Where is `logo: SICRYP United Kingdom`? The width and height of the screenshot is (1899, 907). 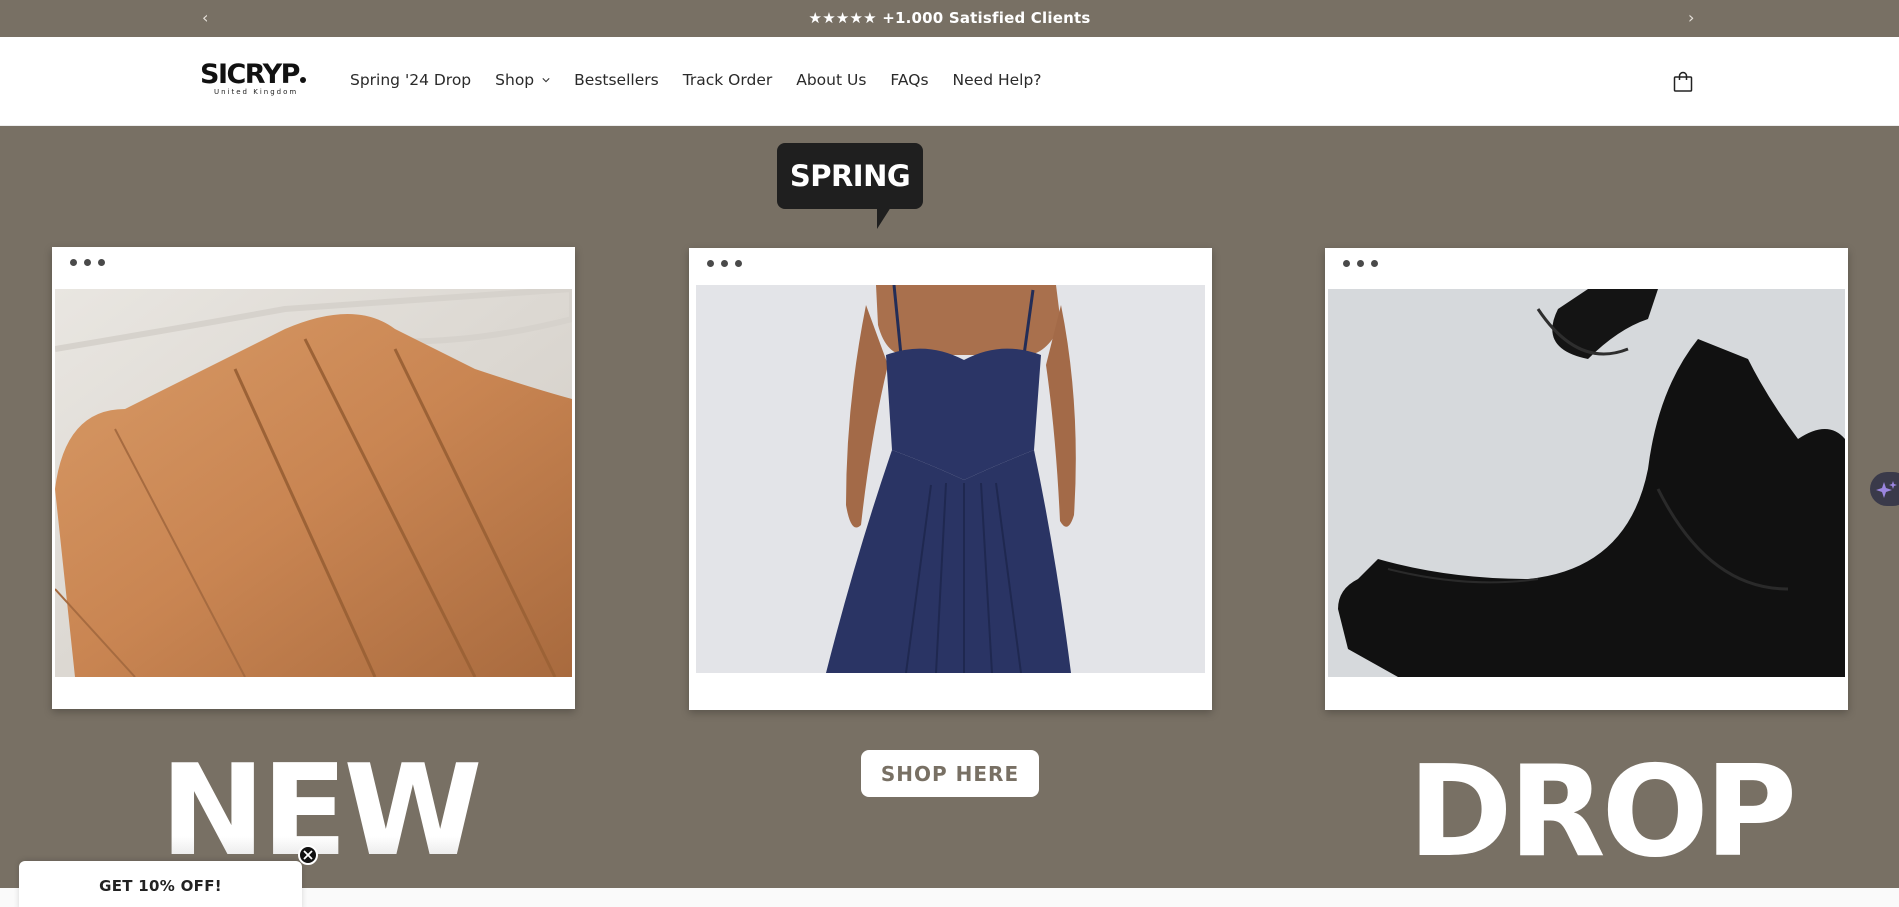
logo: SICRYP United Kingdom is located at coordinates (260, 78).